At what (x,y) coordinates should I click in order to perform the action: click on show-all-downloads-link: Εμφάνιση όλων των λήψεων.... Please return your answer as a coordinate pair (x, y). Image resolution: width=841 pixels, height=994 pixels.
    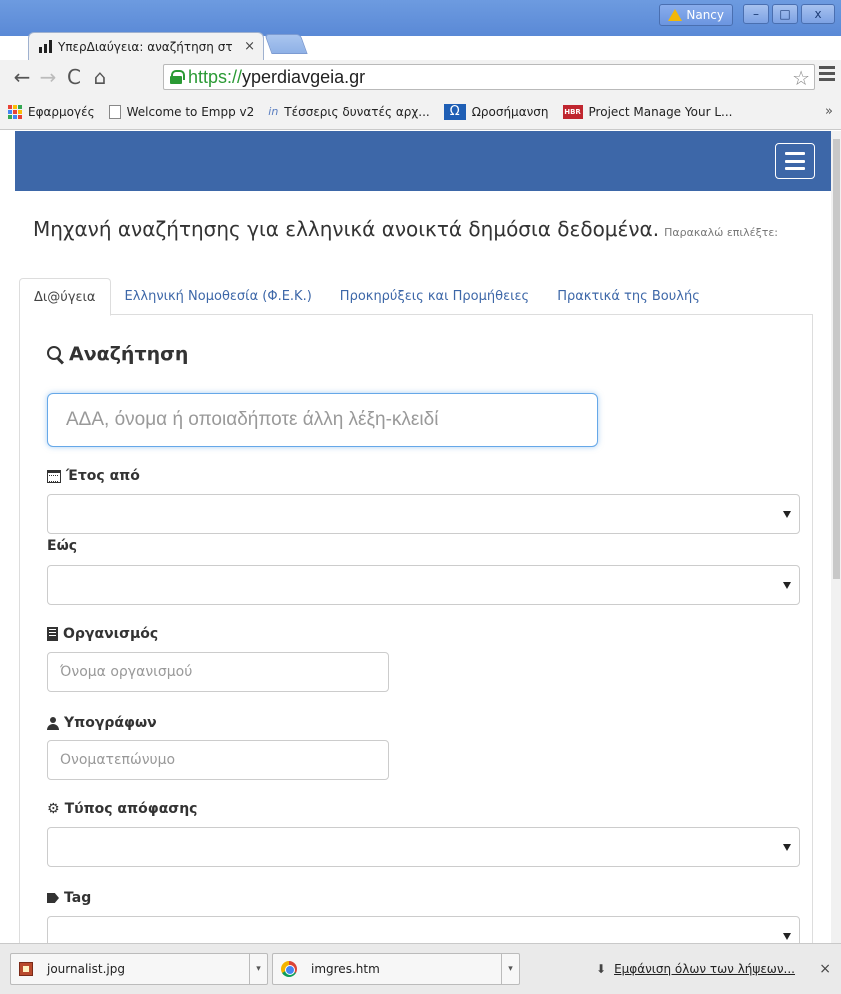
    Looking at the image, I should click on (704, 969).